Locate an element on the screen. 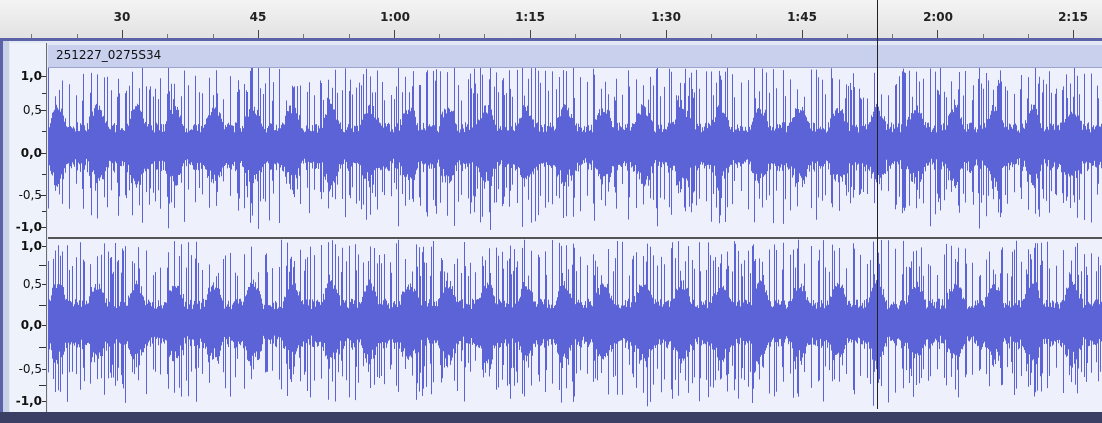  timeline-label-2-15: 2:15 is located at coordinates (1073, 17).